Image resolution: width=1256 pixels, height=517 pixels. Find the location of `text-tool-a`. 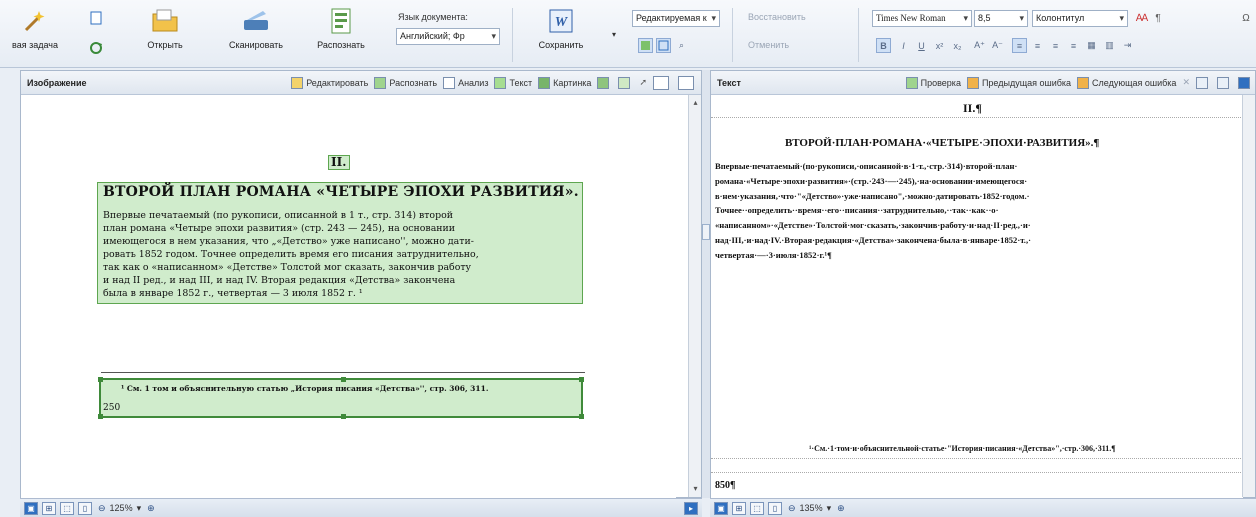

text-tool-a is located at coordinates (1203, 82).